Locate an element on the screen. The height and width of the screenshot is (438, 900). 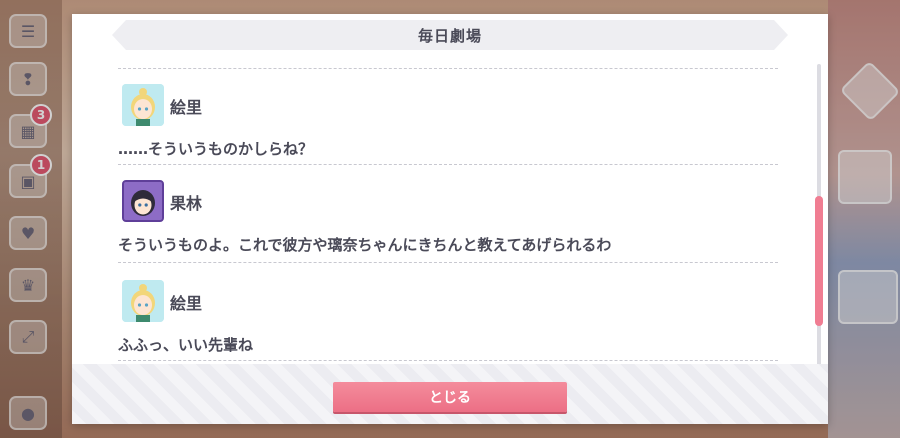
karin-avatar is located at coordinates (143, 201).